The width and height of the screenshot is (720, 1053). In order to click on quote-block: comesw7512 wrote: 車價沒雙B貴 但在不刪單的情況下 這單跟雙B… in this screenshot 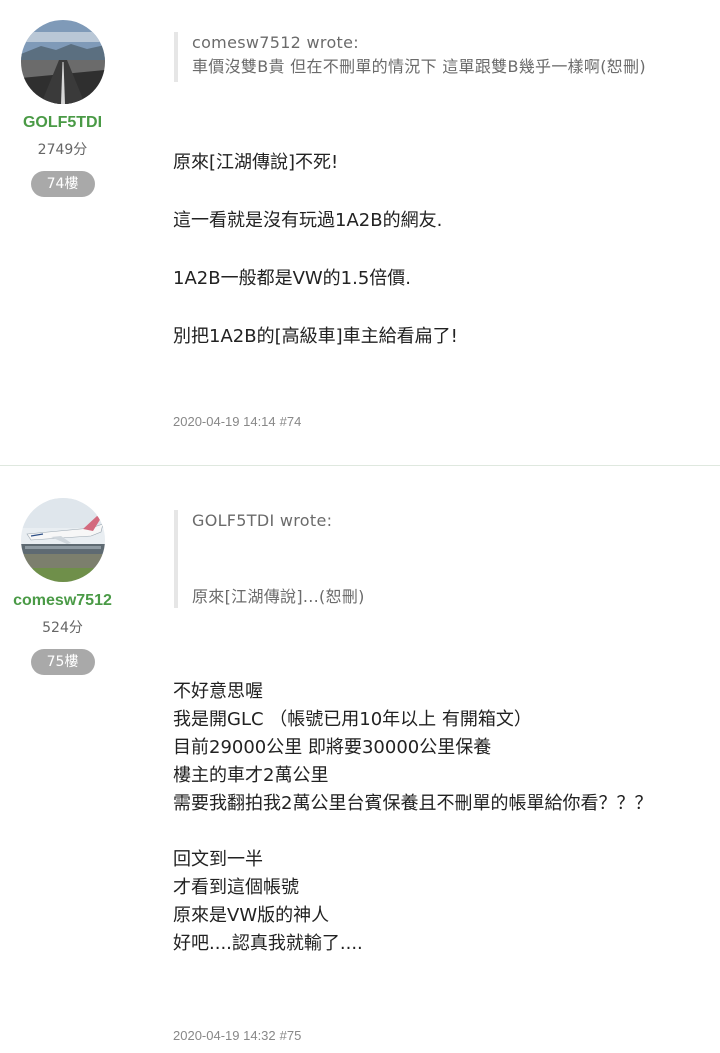, I will do `click(447, 57)`.